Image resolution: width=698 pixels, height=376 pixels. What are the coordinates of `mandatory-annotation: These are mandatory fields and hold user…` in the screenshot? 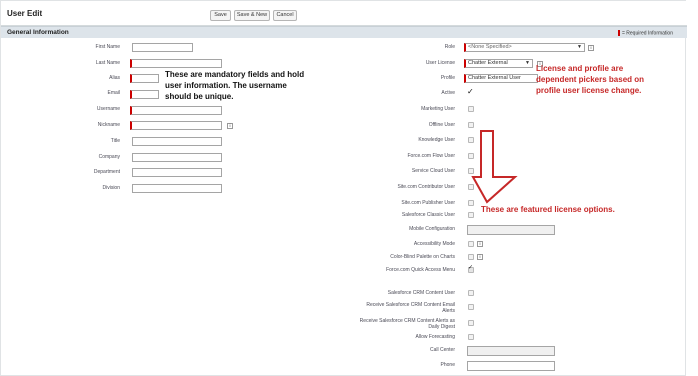 It's located at (234, 85).